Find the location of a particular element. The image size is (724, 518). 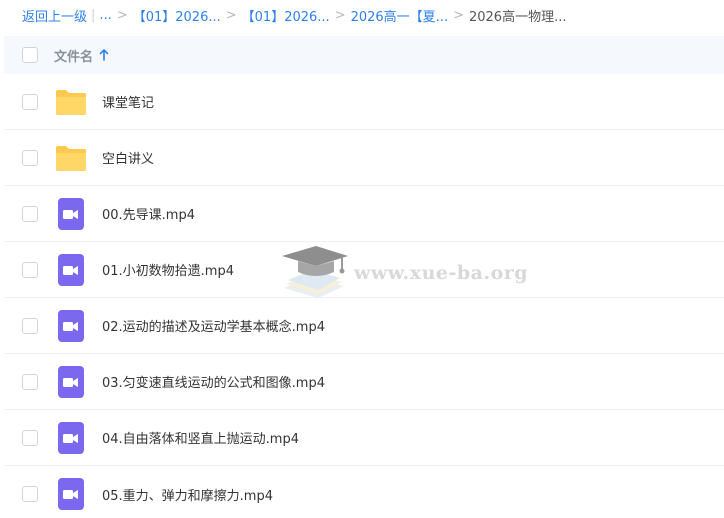

file-name: 01.小初数物拾遗.mp4 is located at coordinates (168, 271).